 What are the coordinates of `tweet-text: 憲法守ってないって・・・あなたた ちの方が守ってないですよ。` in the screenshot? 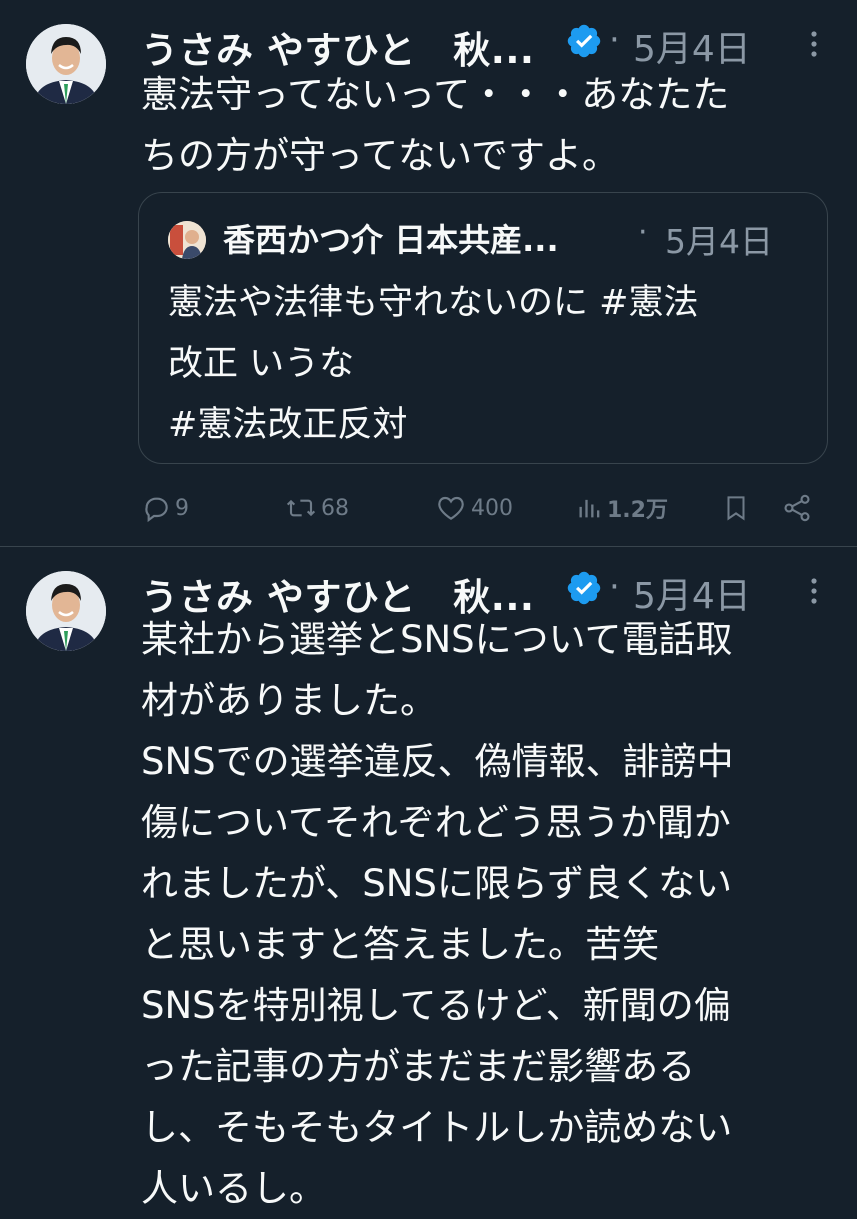 It's located at (435, 125).